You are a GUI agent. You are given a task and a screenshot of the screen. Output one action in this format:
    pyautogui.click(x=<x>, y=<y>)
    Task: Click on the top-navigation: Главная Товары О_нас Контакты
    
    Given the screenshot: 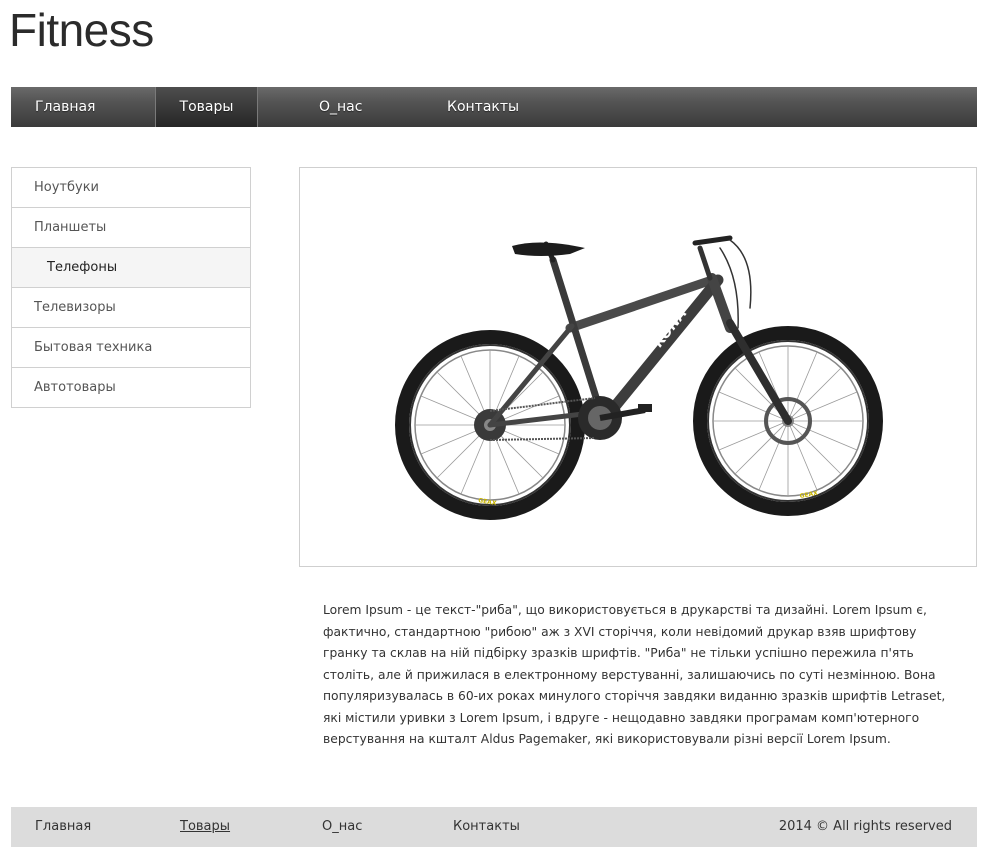 What is the action you would take?
    pyautogui.click(x=494, y=107)
    